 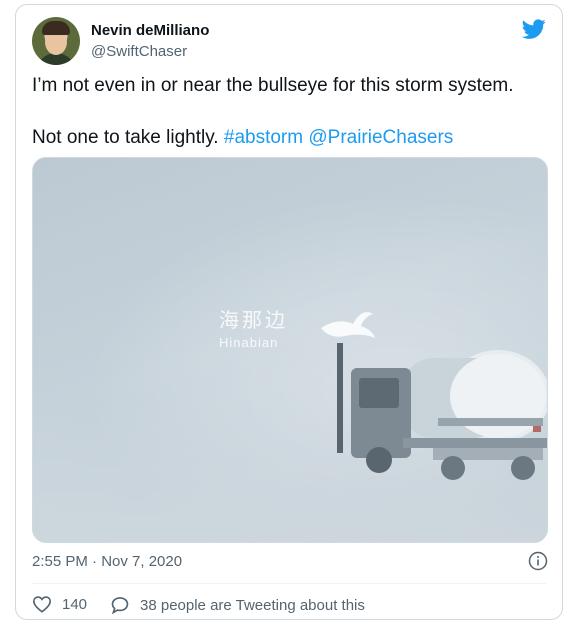 I want to click on watermark-en: Hinabian, so click(x=249, y=342).